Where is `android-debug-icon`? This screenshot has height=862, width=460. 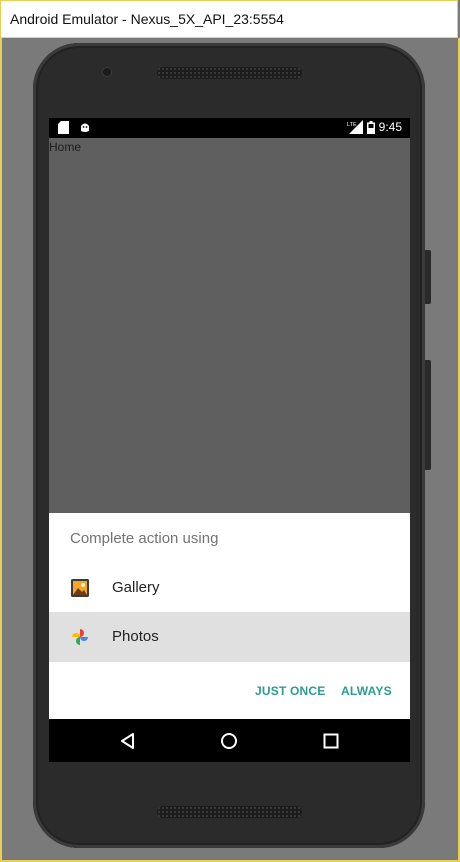 android-debug-icon is located at coordinates (85, 127).